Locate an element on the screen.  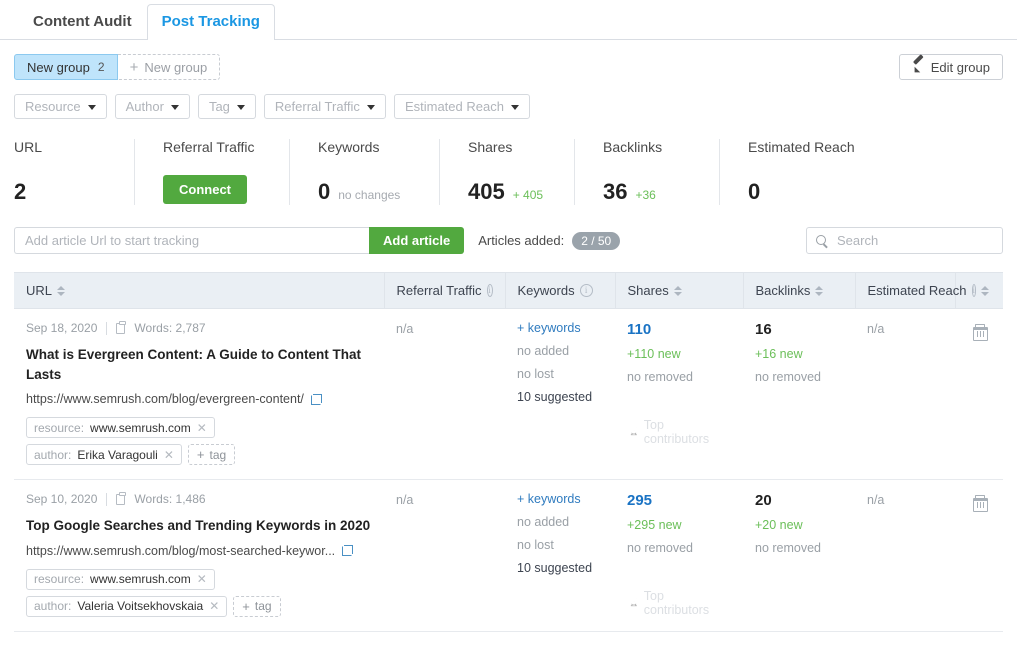
tag-author-value: Valeria Voitsekhovskaia is located at coordinates (140, 606).